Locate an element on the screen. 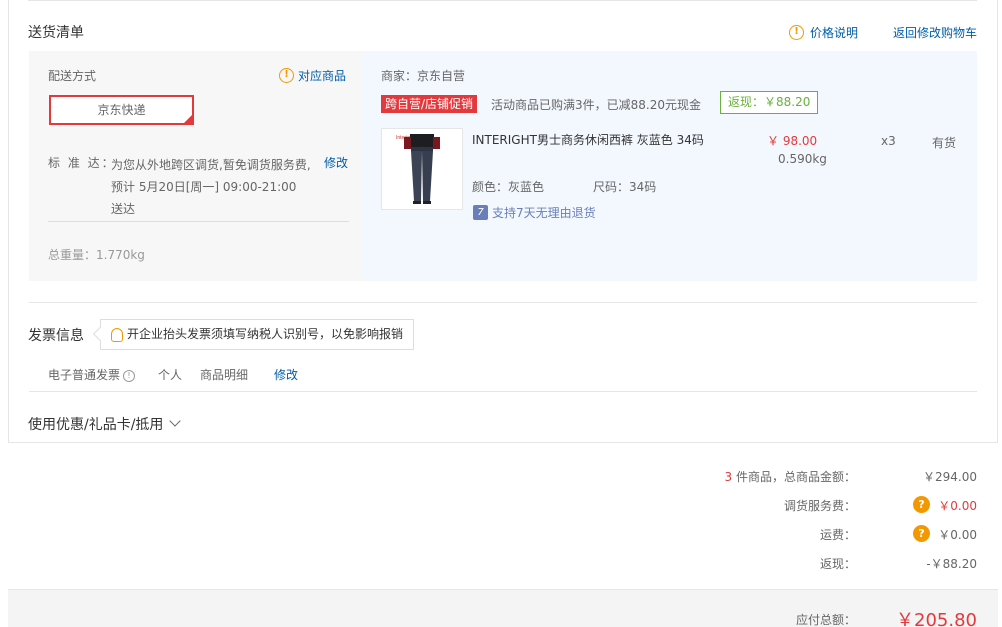 The image size is (1002, 627). match-goods-link: ! 对应商品 is located at coordinates (312, 75).